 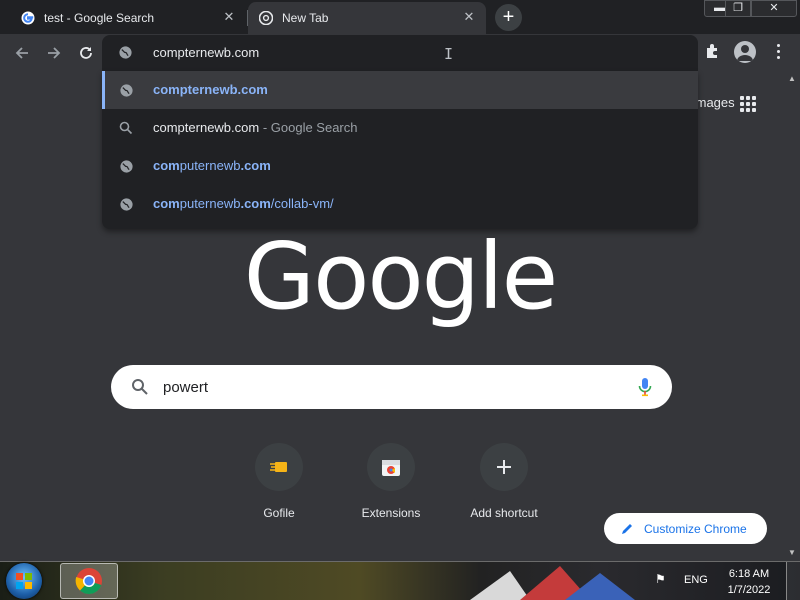 What do you see at coordinates (713, 53) in the screenshot?
I see `extensions-puzzle-icon` at bounding box center [713, 53].